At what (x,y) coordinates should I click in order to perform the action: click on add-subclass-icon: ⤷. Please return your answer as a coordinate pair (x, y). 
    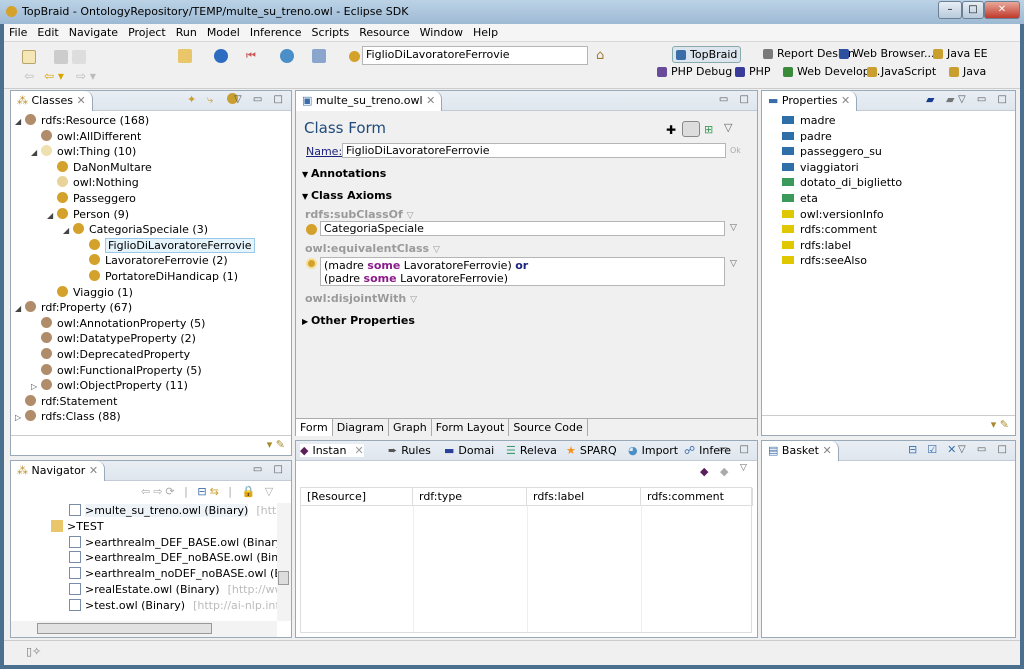
    Looking at the image, I should click on (210, 100).